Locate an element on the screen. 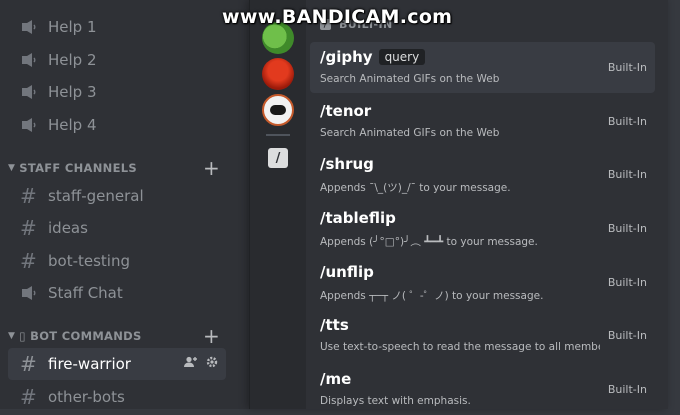 The height and width of the screenshot is (415, 680). channel-label: other-bots is located at coordinates (86, 397).